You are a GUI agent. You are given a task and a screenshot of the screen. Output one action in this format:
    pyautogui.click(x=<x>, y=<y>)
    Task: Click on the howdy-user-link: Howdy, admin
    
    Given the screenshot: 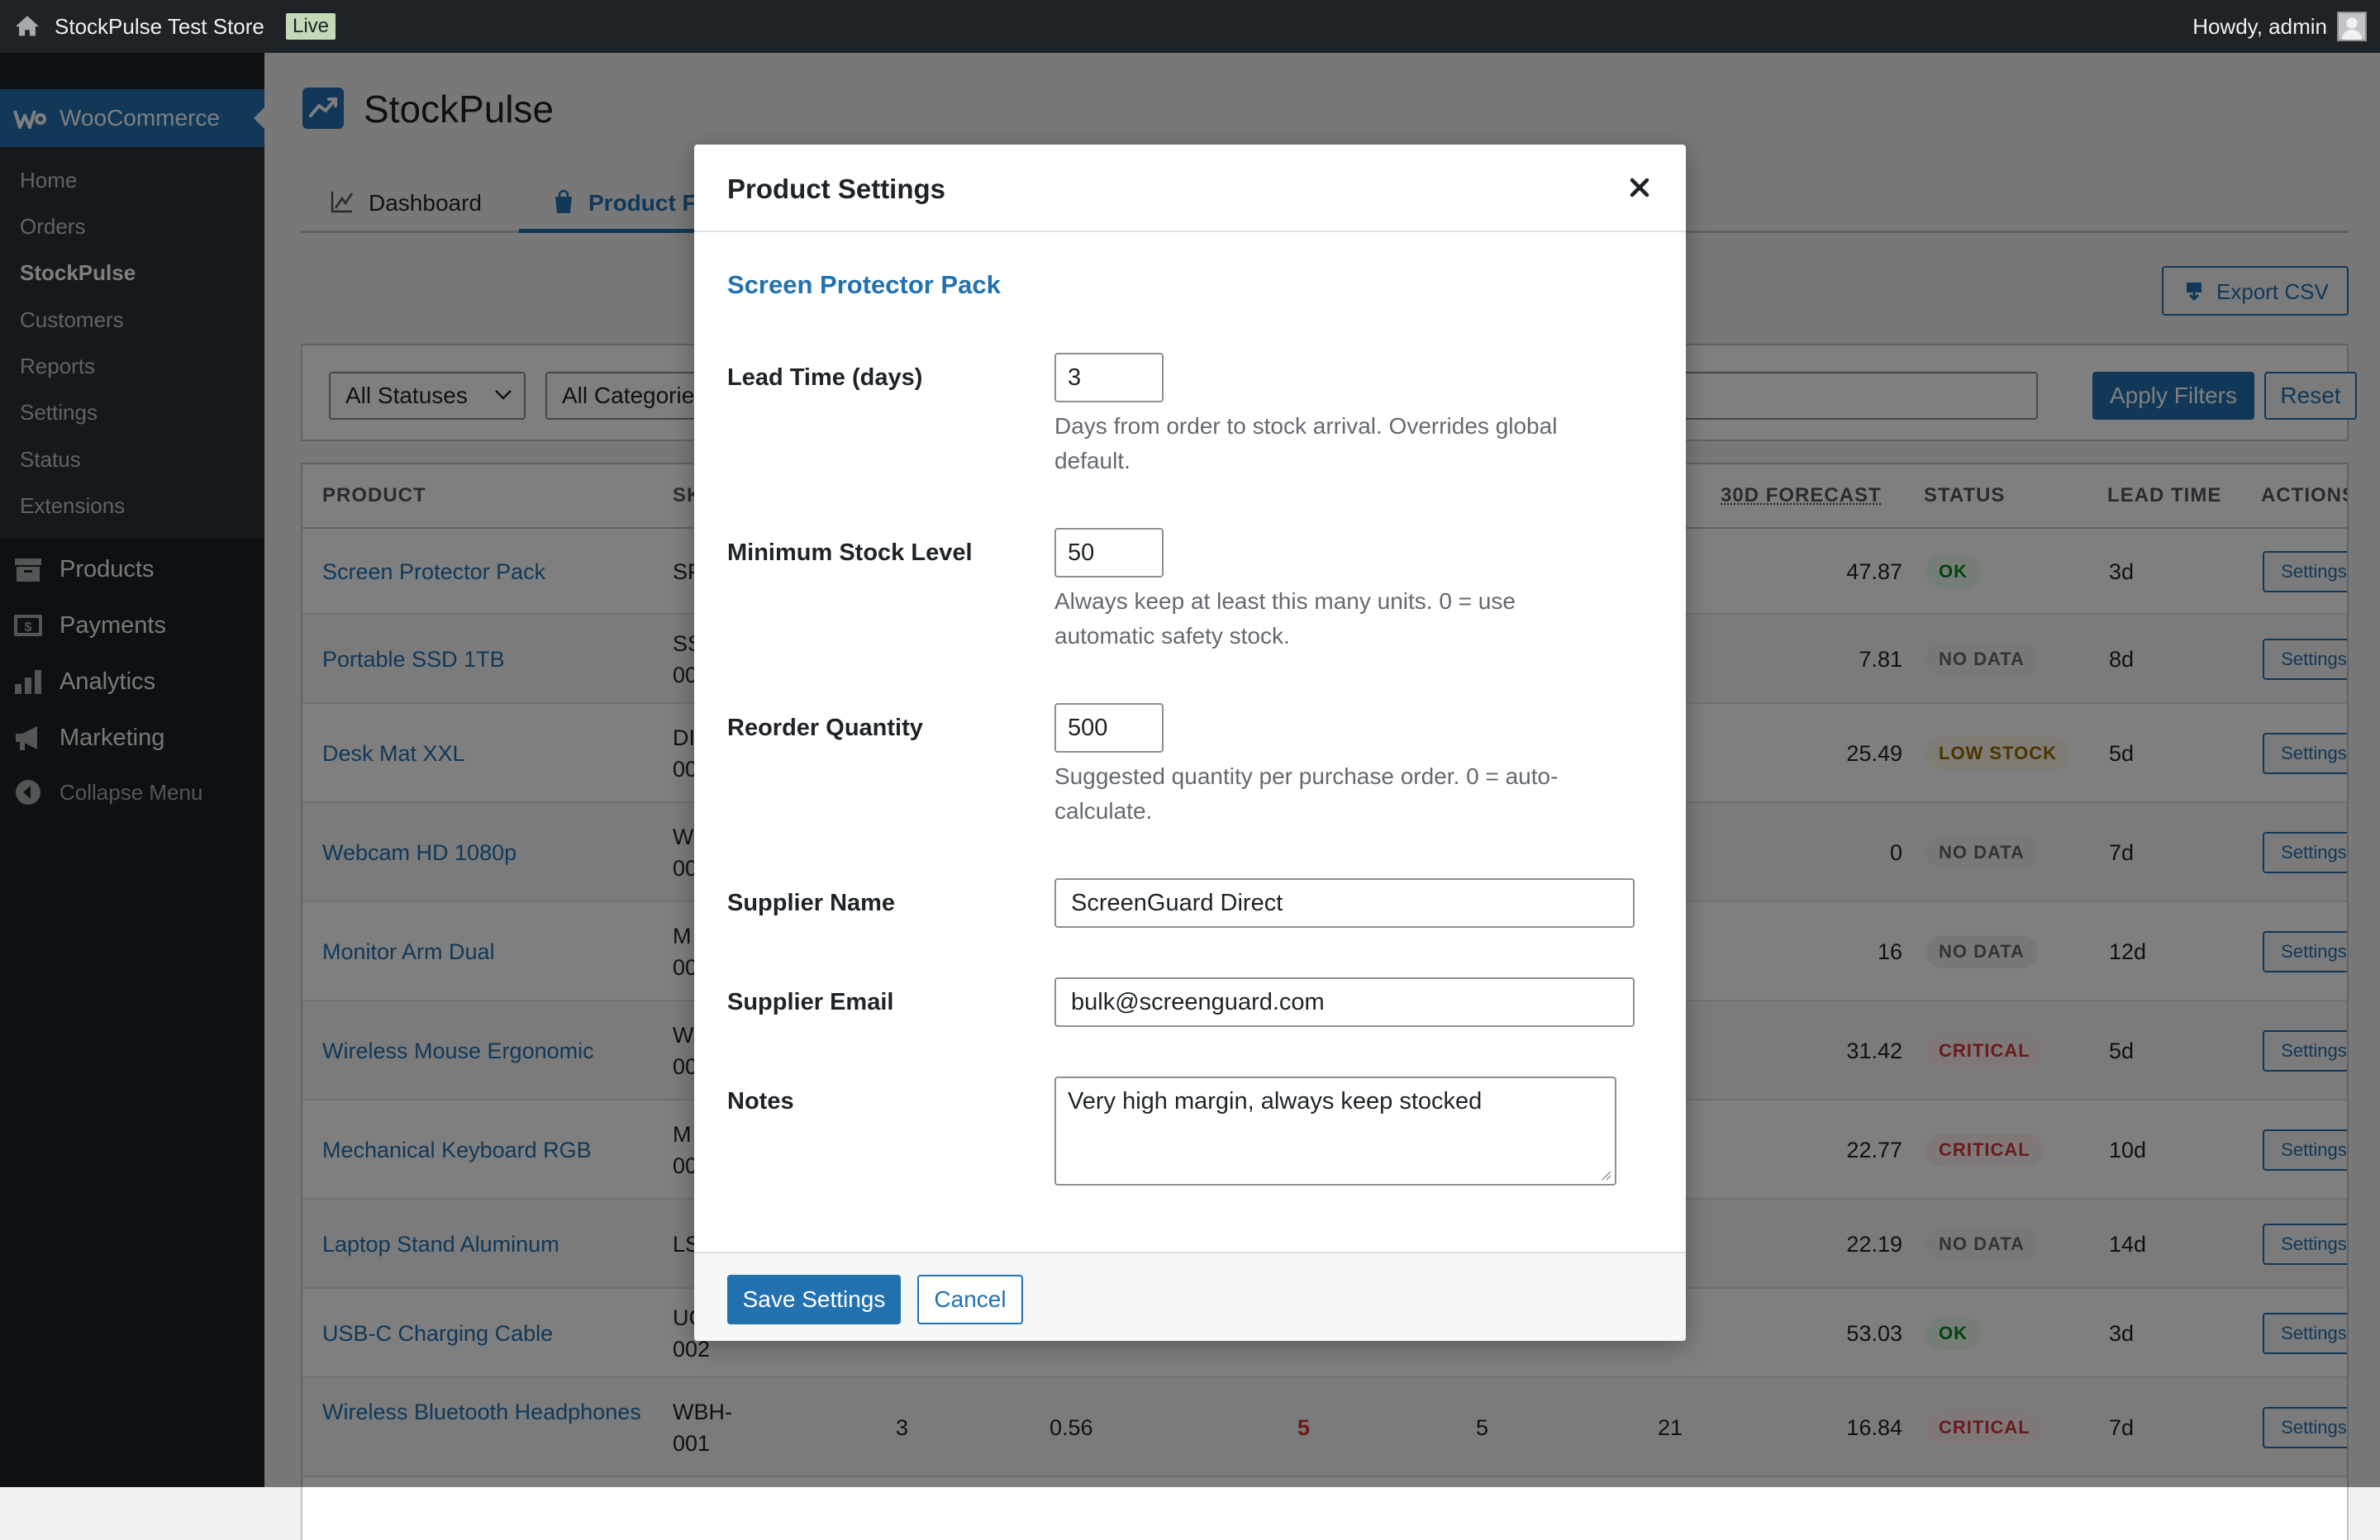 What is the action you would take?
    pyautogui.click(x=2259, y=26)
    